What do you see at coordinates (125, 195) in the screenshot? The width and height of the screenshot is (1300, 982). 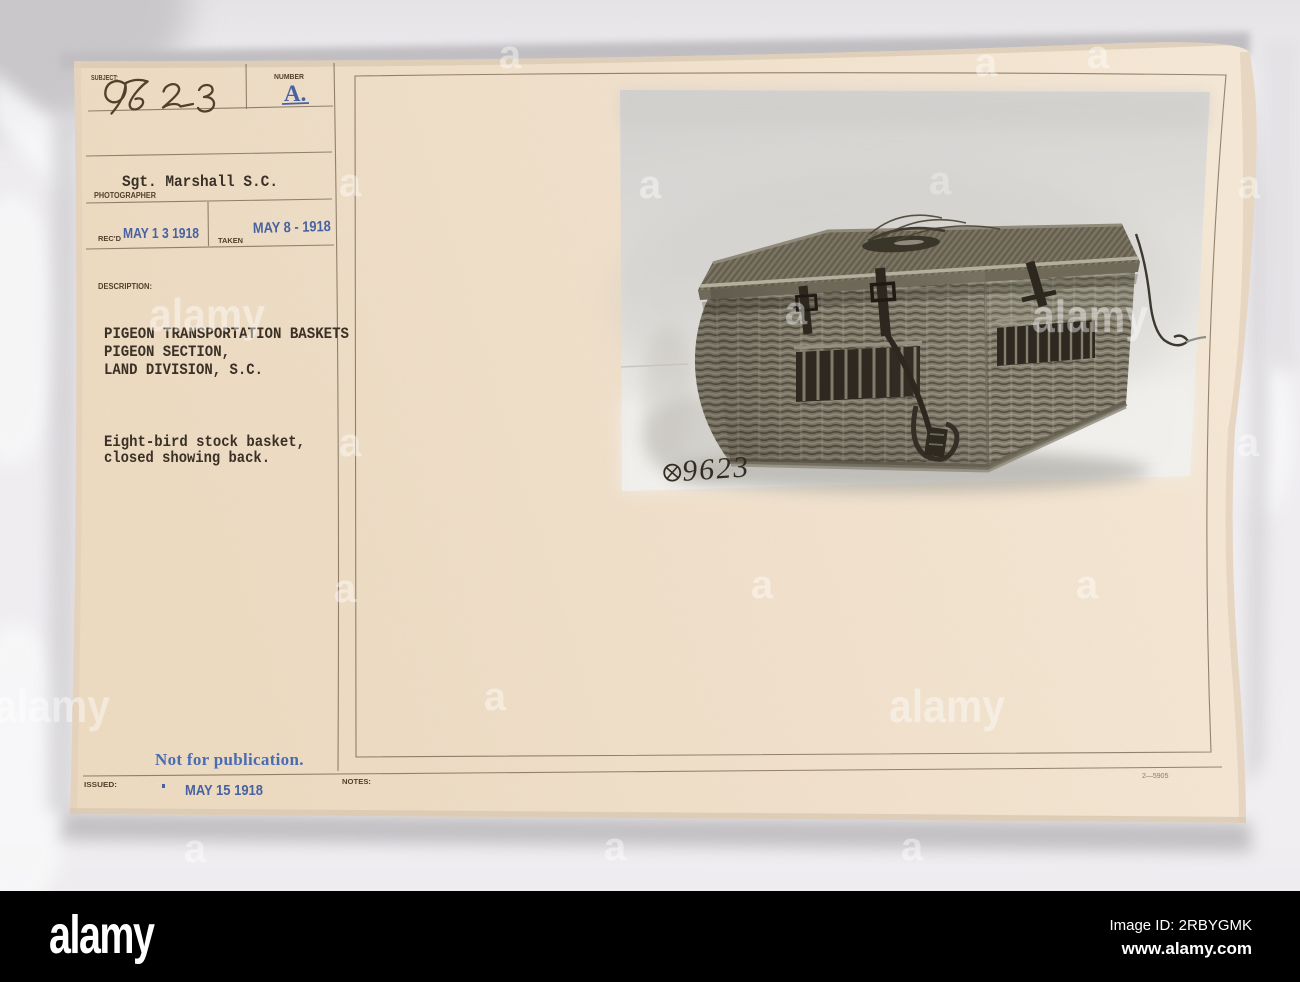 I see `svg-text: PHOTOGRAPHER` at bounding box center [125, 195].